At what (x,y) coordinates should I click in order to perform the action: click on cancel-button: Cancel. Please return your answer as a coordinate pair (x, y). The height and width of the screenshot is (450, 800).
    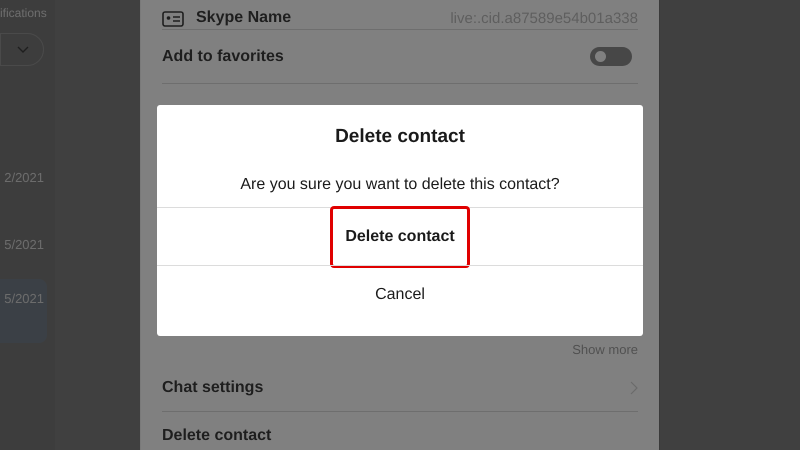
    Looking at the image, I should click on (400, 294).